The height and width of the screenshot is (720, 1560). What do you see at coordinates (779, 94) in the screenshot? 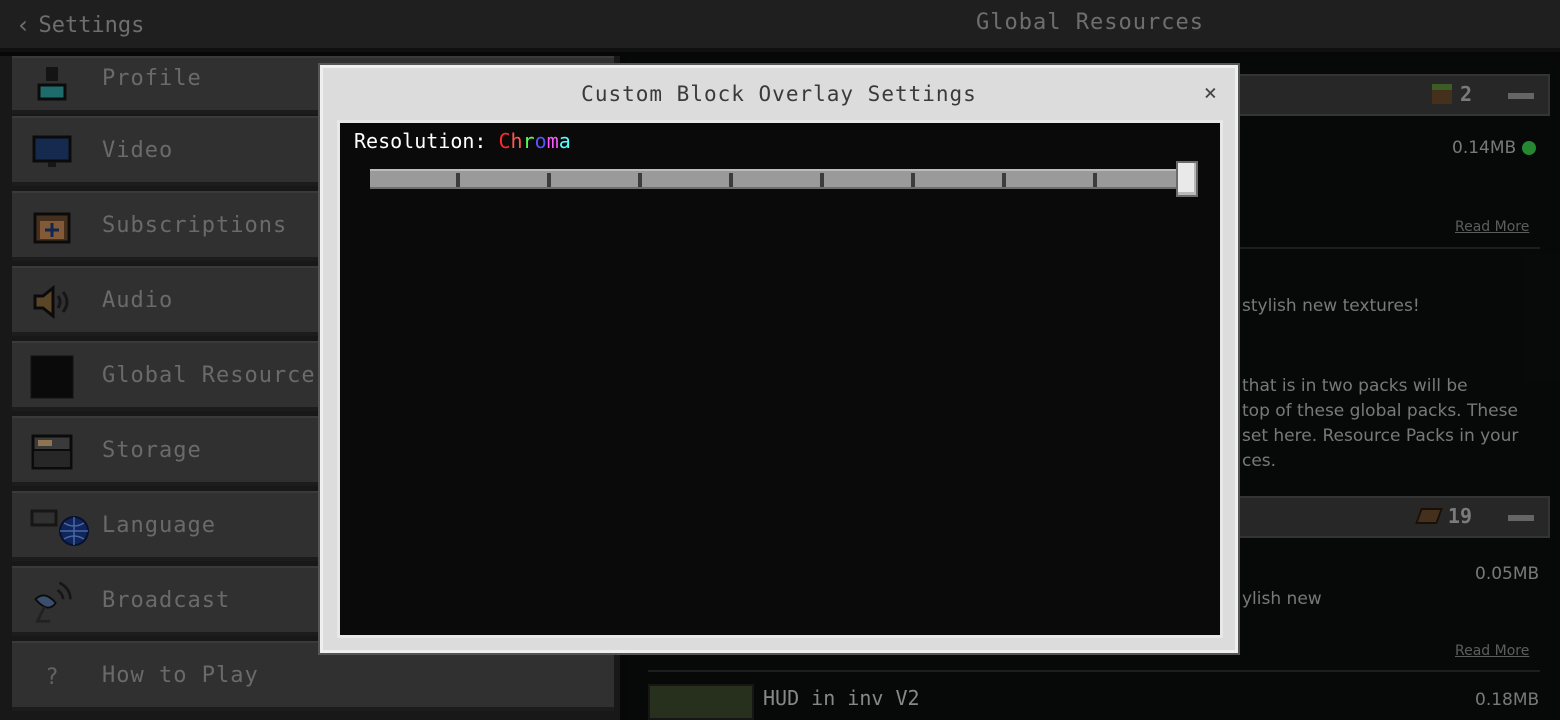
I see `dialog-title: Custom Block Overlay Settings` at bounding box center [779, 94].